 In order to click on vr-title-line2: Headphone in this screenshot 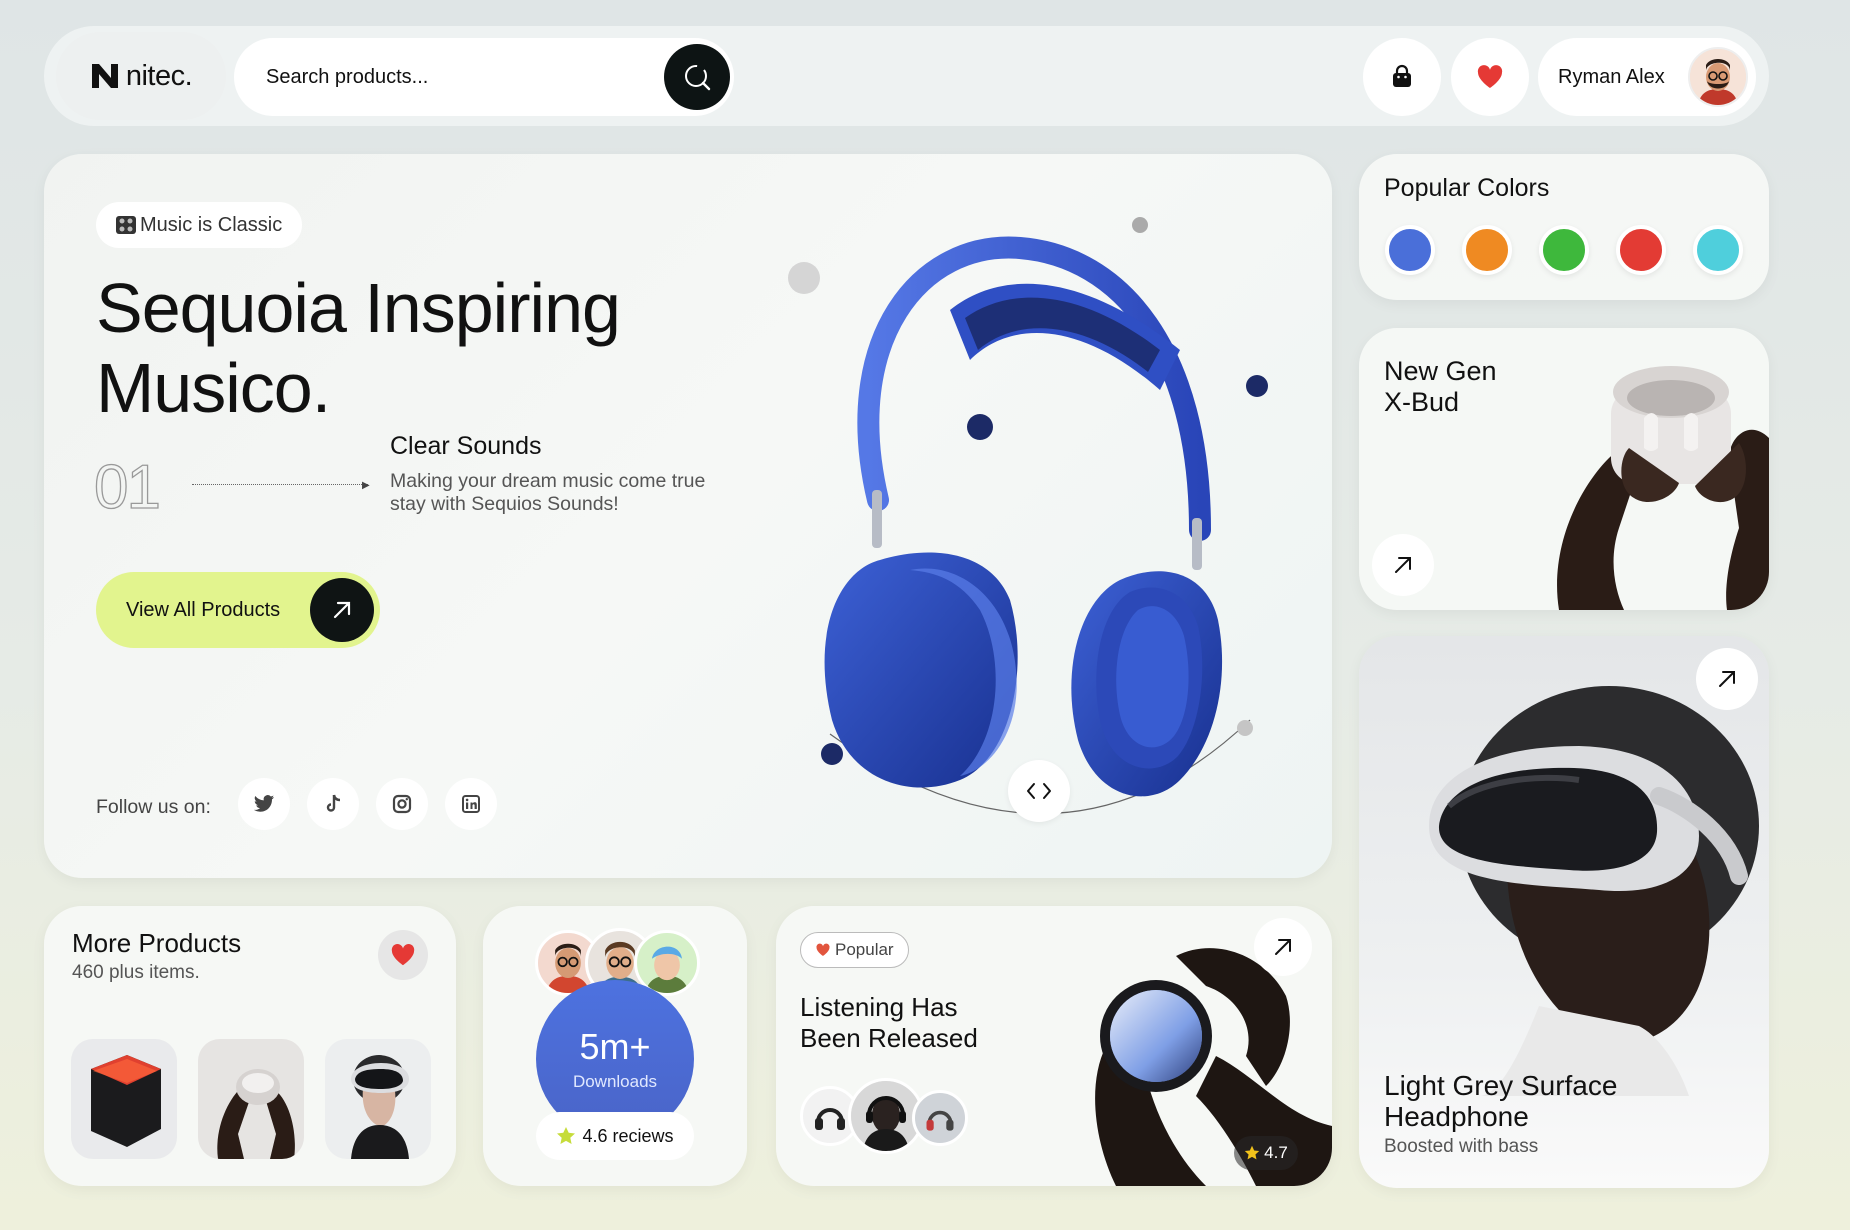, I will do `click(1456, 1116)`.